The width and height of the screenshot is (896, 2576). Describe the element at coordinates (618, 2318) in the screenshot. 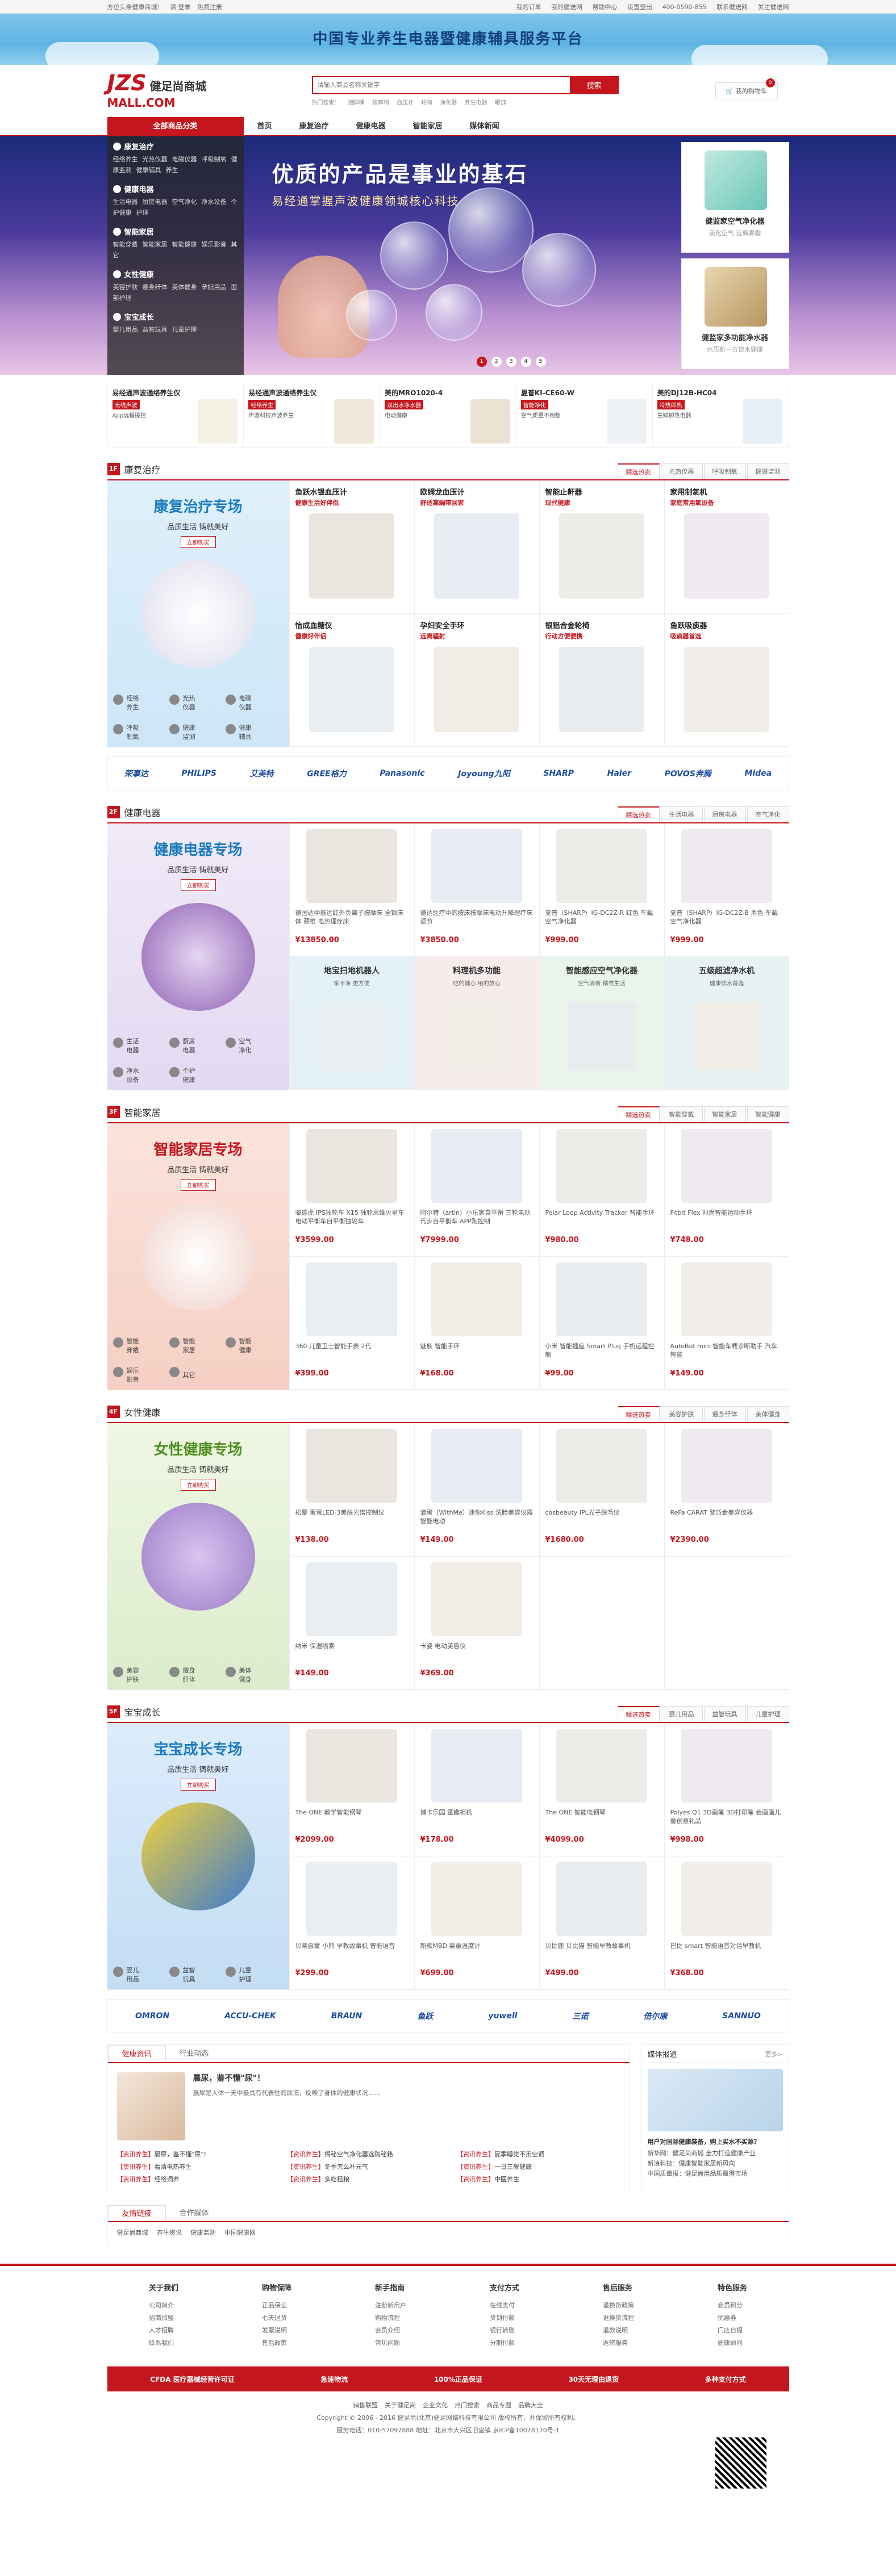

I see `footer-link: 退换货流程` at that location.